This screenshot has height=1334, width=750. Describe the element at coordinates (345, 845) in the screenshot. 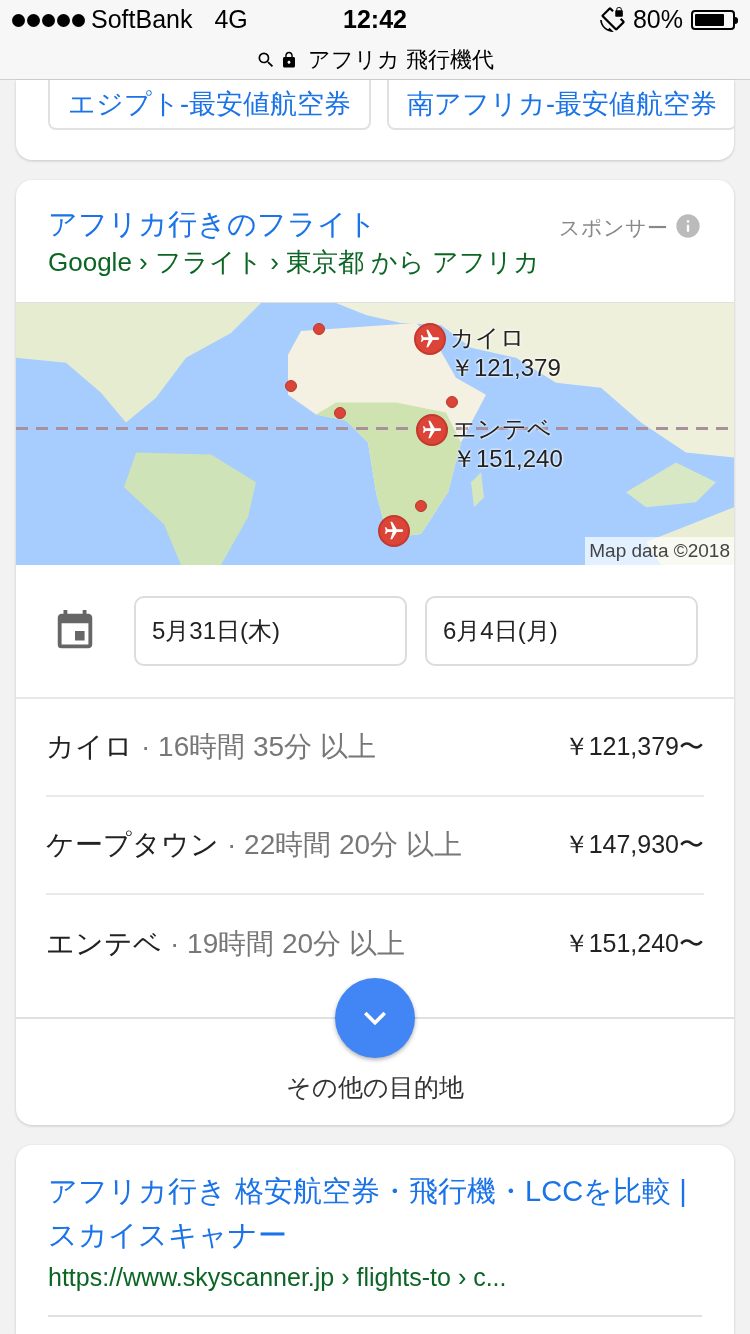

I see `flight-duration: · 22時間 20分 以上` at that location.